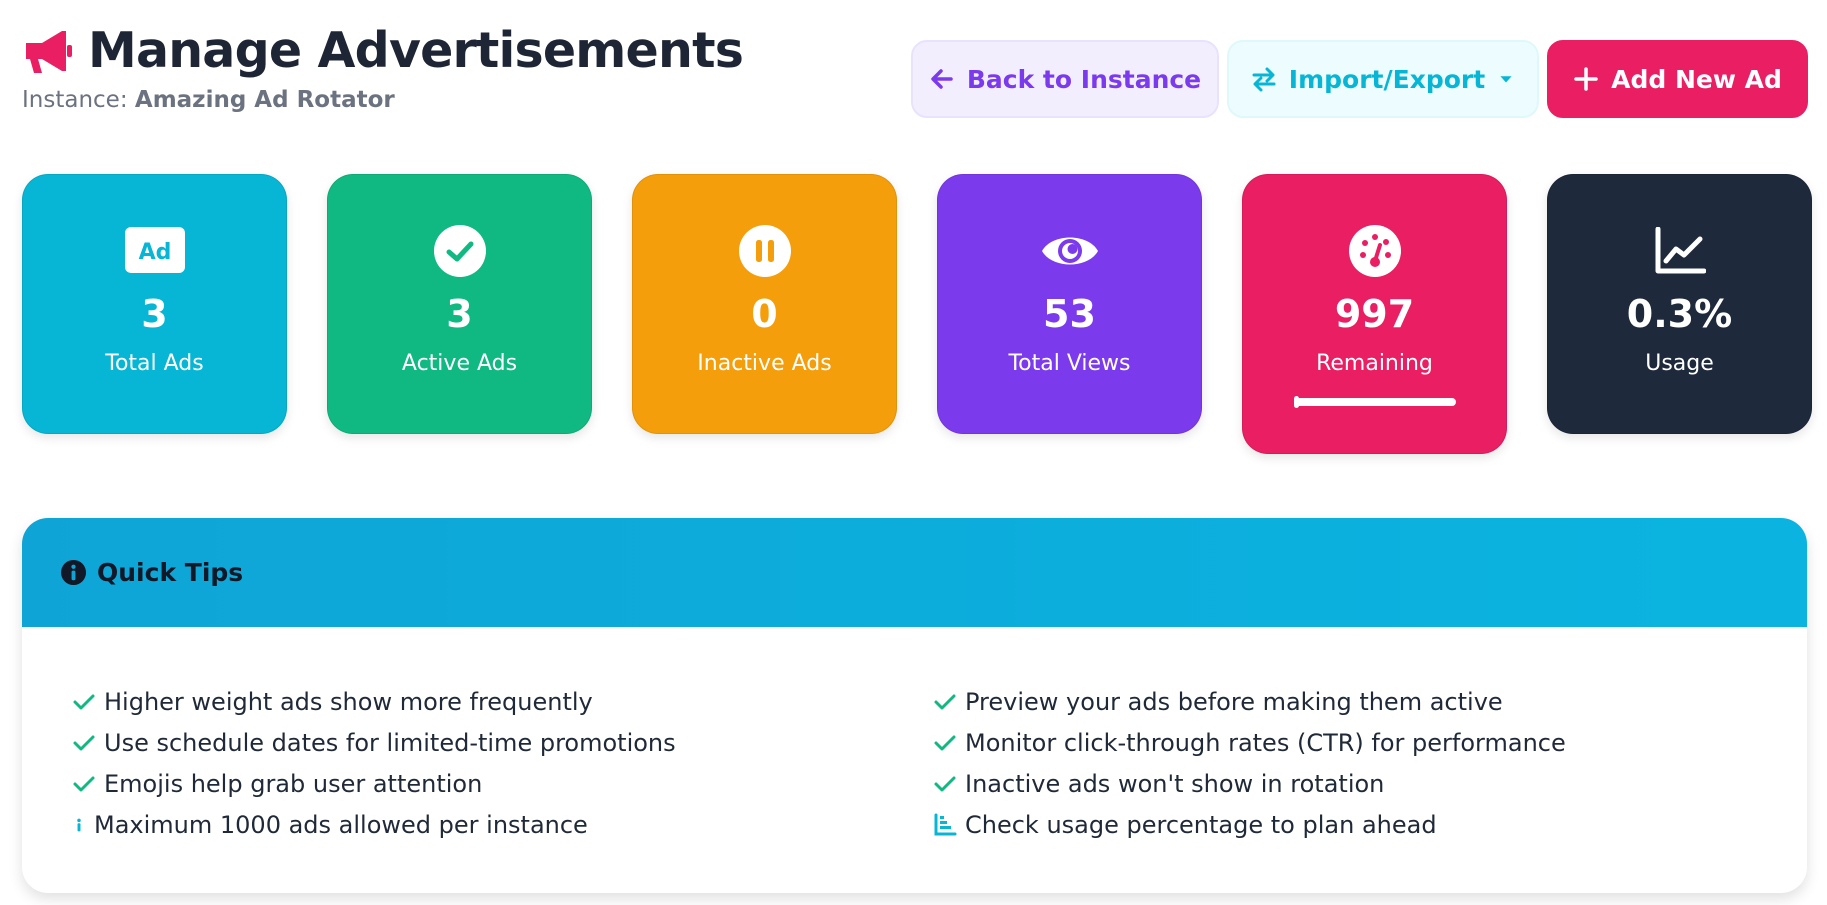  I want to click on ad-icon: Ad, so click(154, 250).